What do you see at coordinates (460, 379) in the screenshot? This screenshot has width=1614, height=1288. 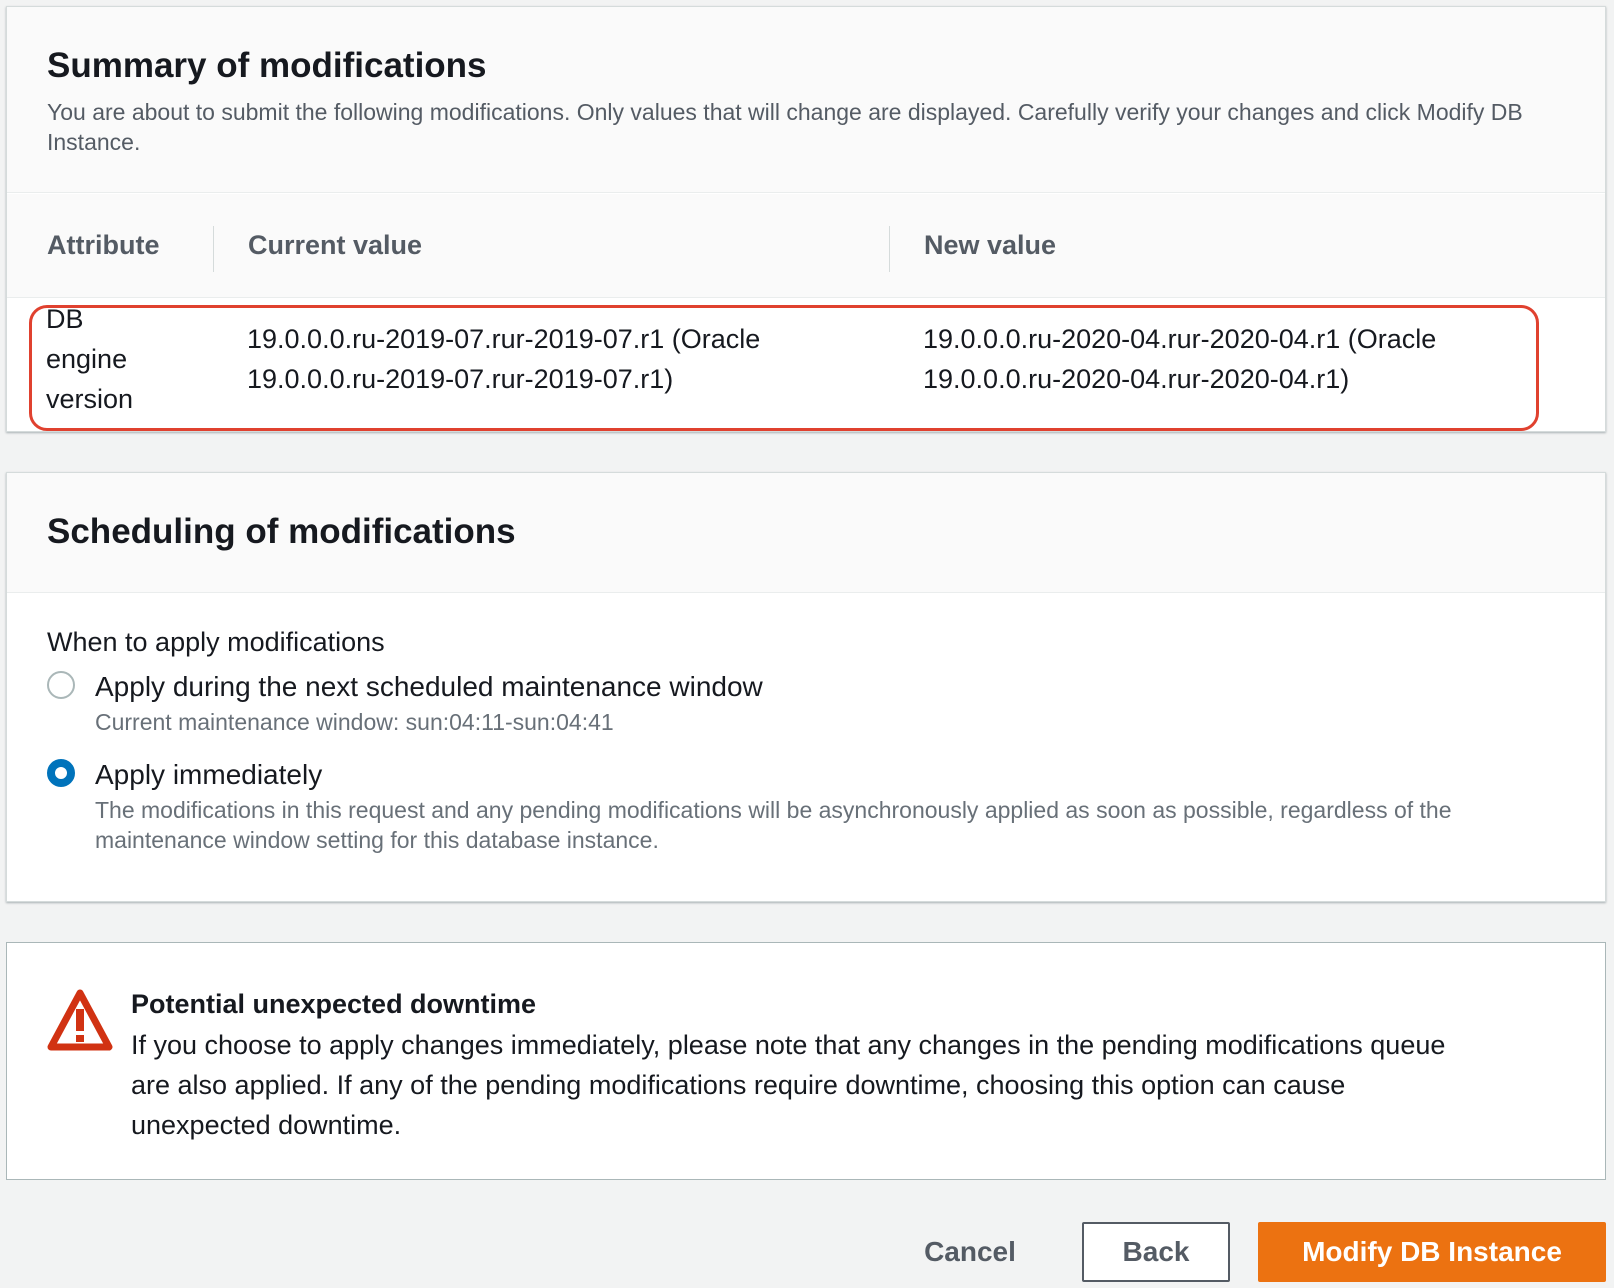 I see `current-value-line: 19.0.0.0.ru-2019-07.rur-2019-07.r1)` at bounding box center [460, 379].